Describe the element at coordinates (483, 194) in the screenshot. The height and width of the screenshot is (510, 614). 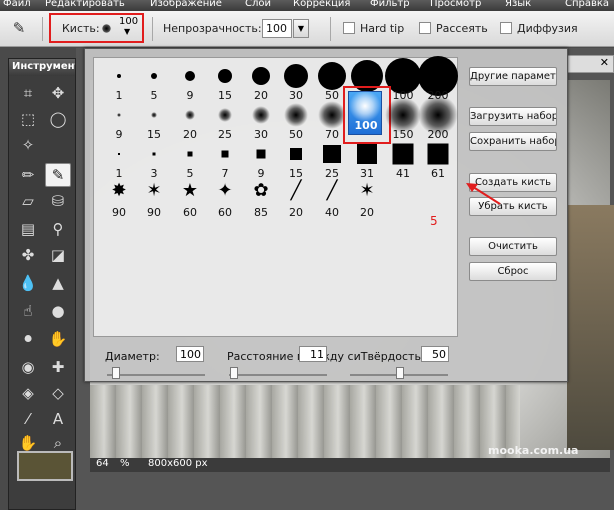
I see `annotation-arrow-icon` at that location.